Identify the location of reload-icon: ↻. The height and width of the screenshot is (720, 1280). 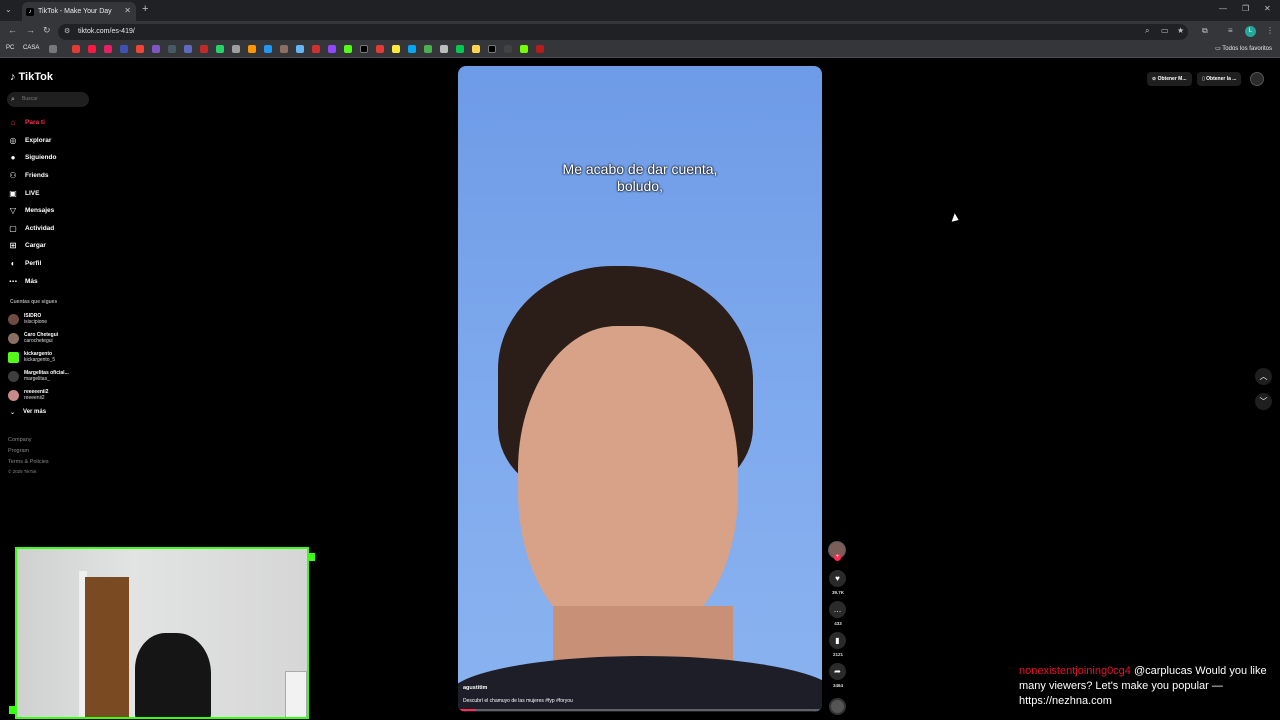
(47, 30).